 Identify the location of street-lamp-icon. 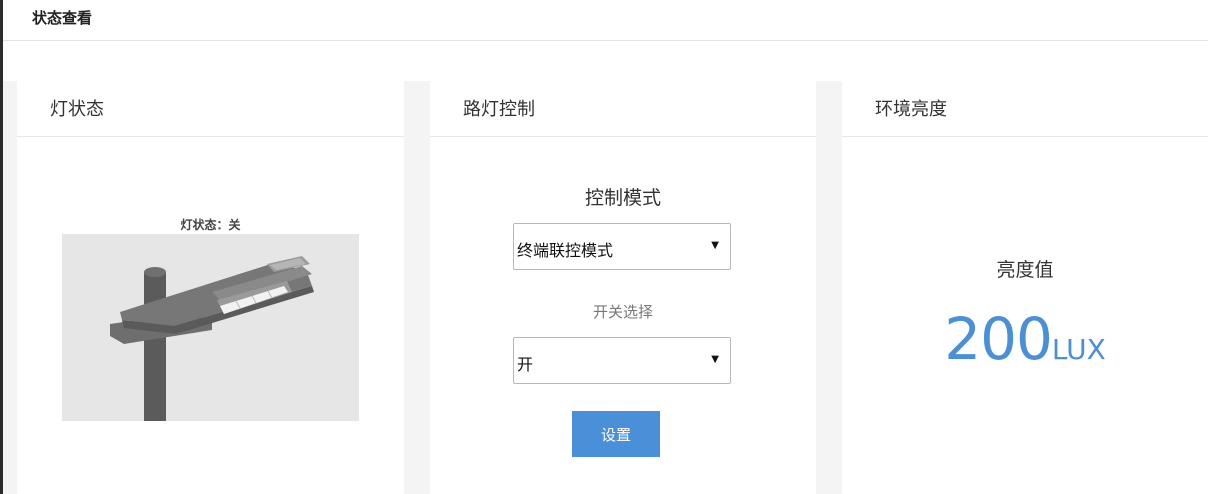
(210, 327).